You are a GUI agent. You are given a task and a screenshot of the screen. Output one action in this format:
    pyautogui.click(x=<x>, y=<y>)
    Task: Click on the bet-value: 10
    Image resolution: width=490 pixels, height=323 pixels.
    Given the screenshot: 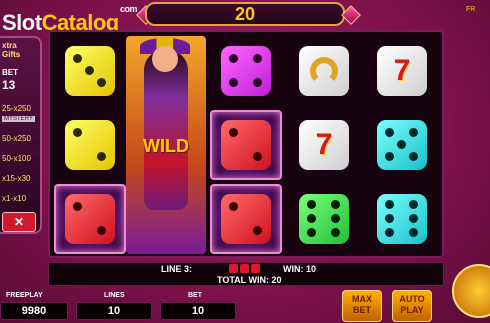 What is the action you would take?
    pyautogui.click(x=198, y=311)
    